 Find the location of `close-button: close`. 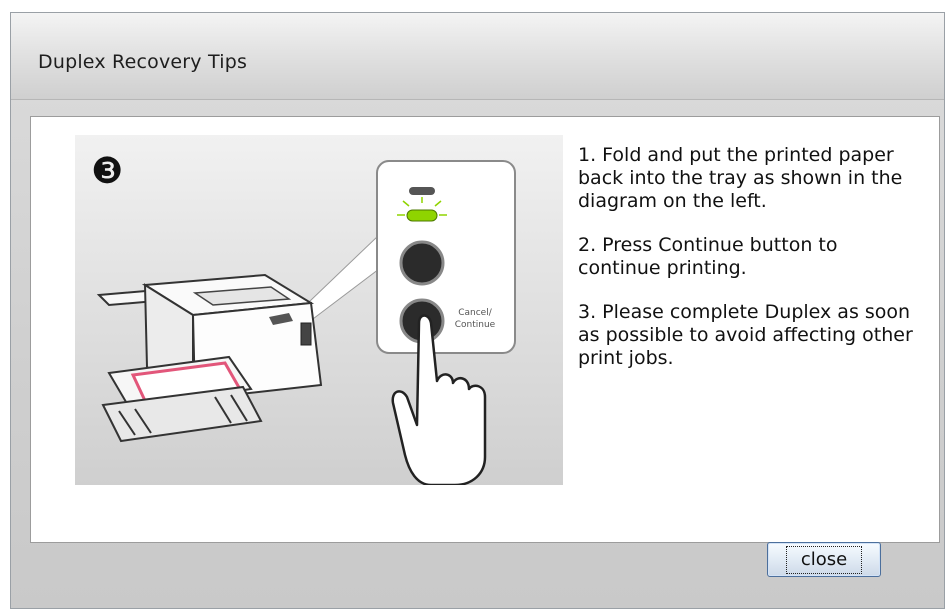

close-button: close is located at coordinates (824, 559).